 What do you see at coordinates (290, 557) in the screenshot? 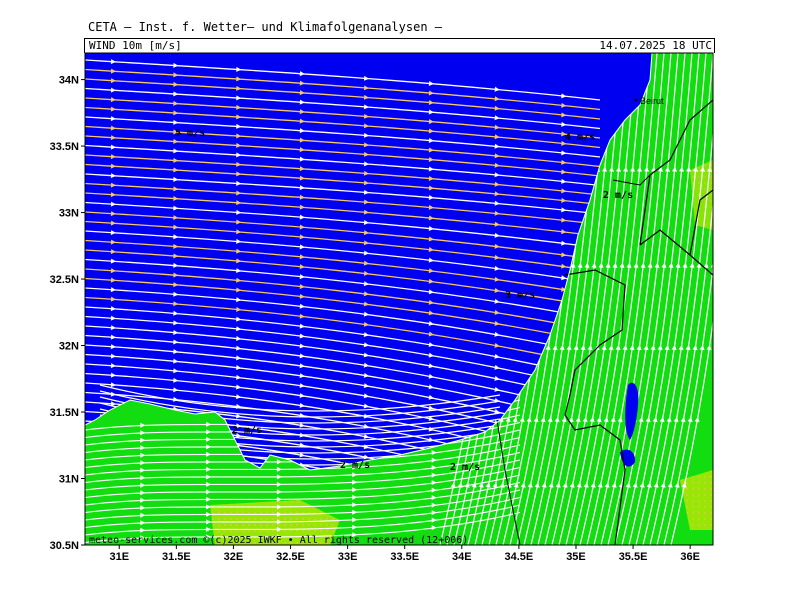
I see `lon-tick-label: 32.5E` at bounding box center [290, 557].